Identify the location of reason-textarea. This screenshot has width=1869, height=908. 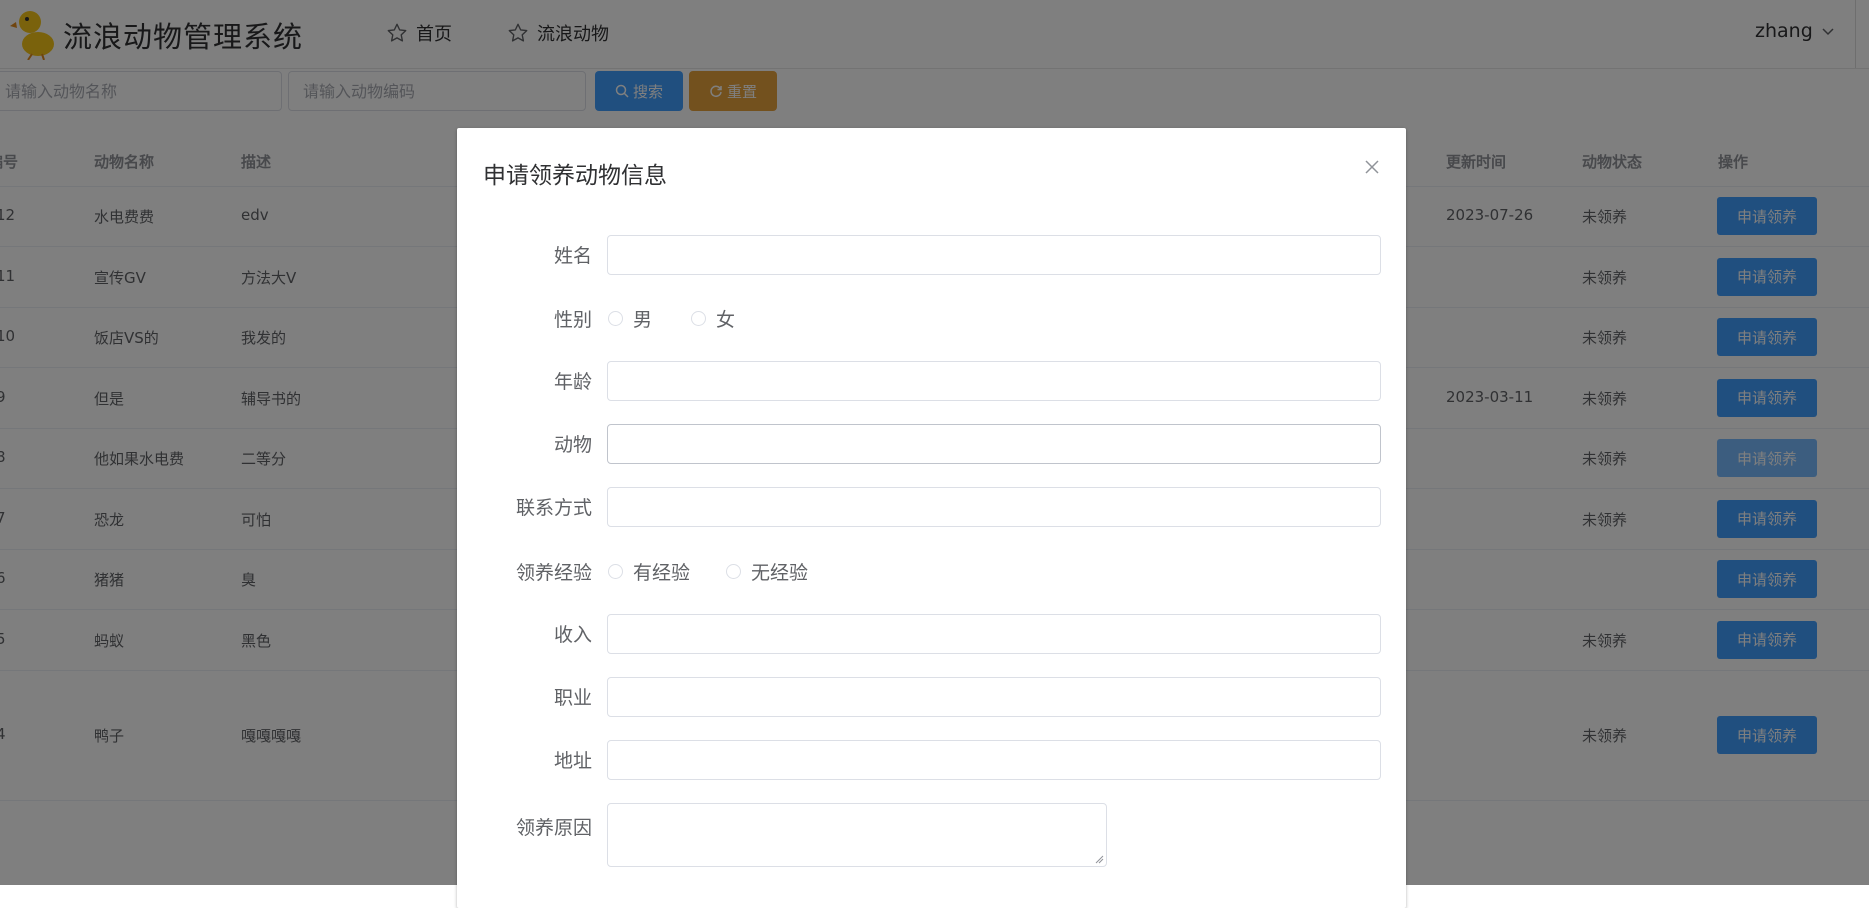
(857, 835).